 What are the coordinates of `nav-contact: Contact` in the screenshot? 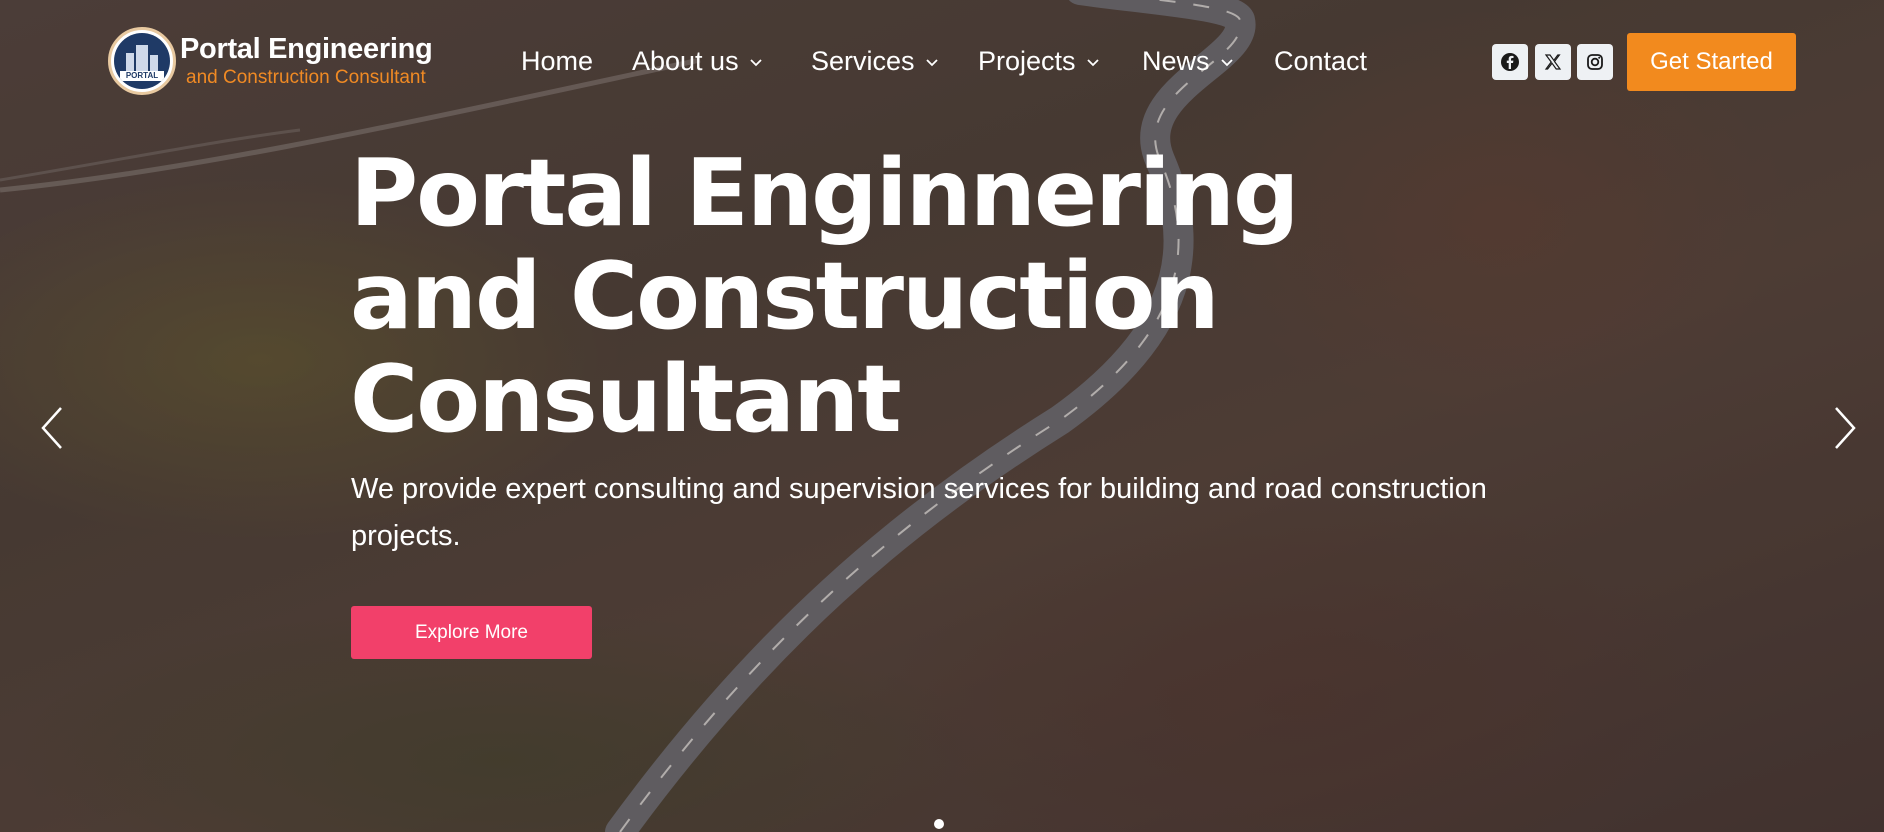 It's located at (1320, 61).